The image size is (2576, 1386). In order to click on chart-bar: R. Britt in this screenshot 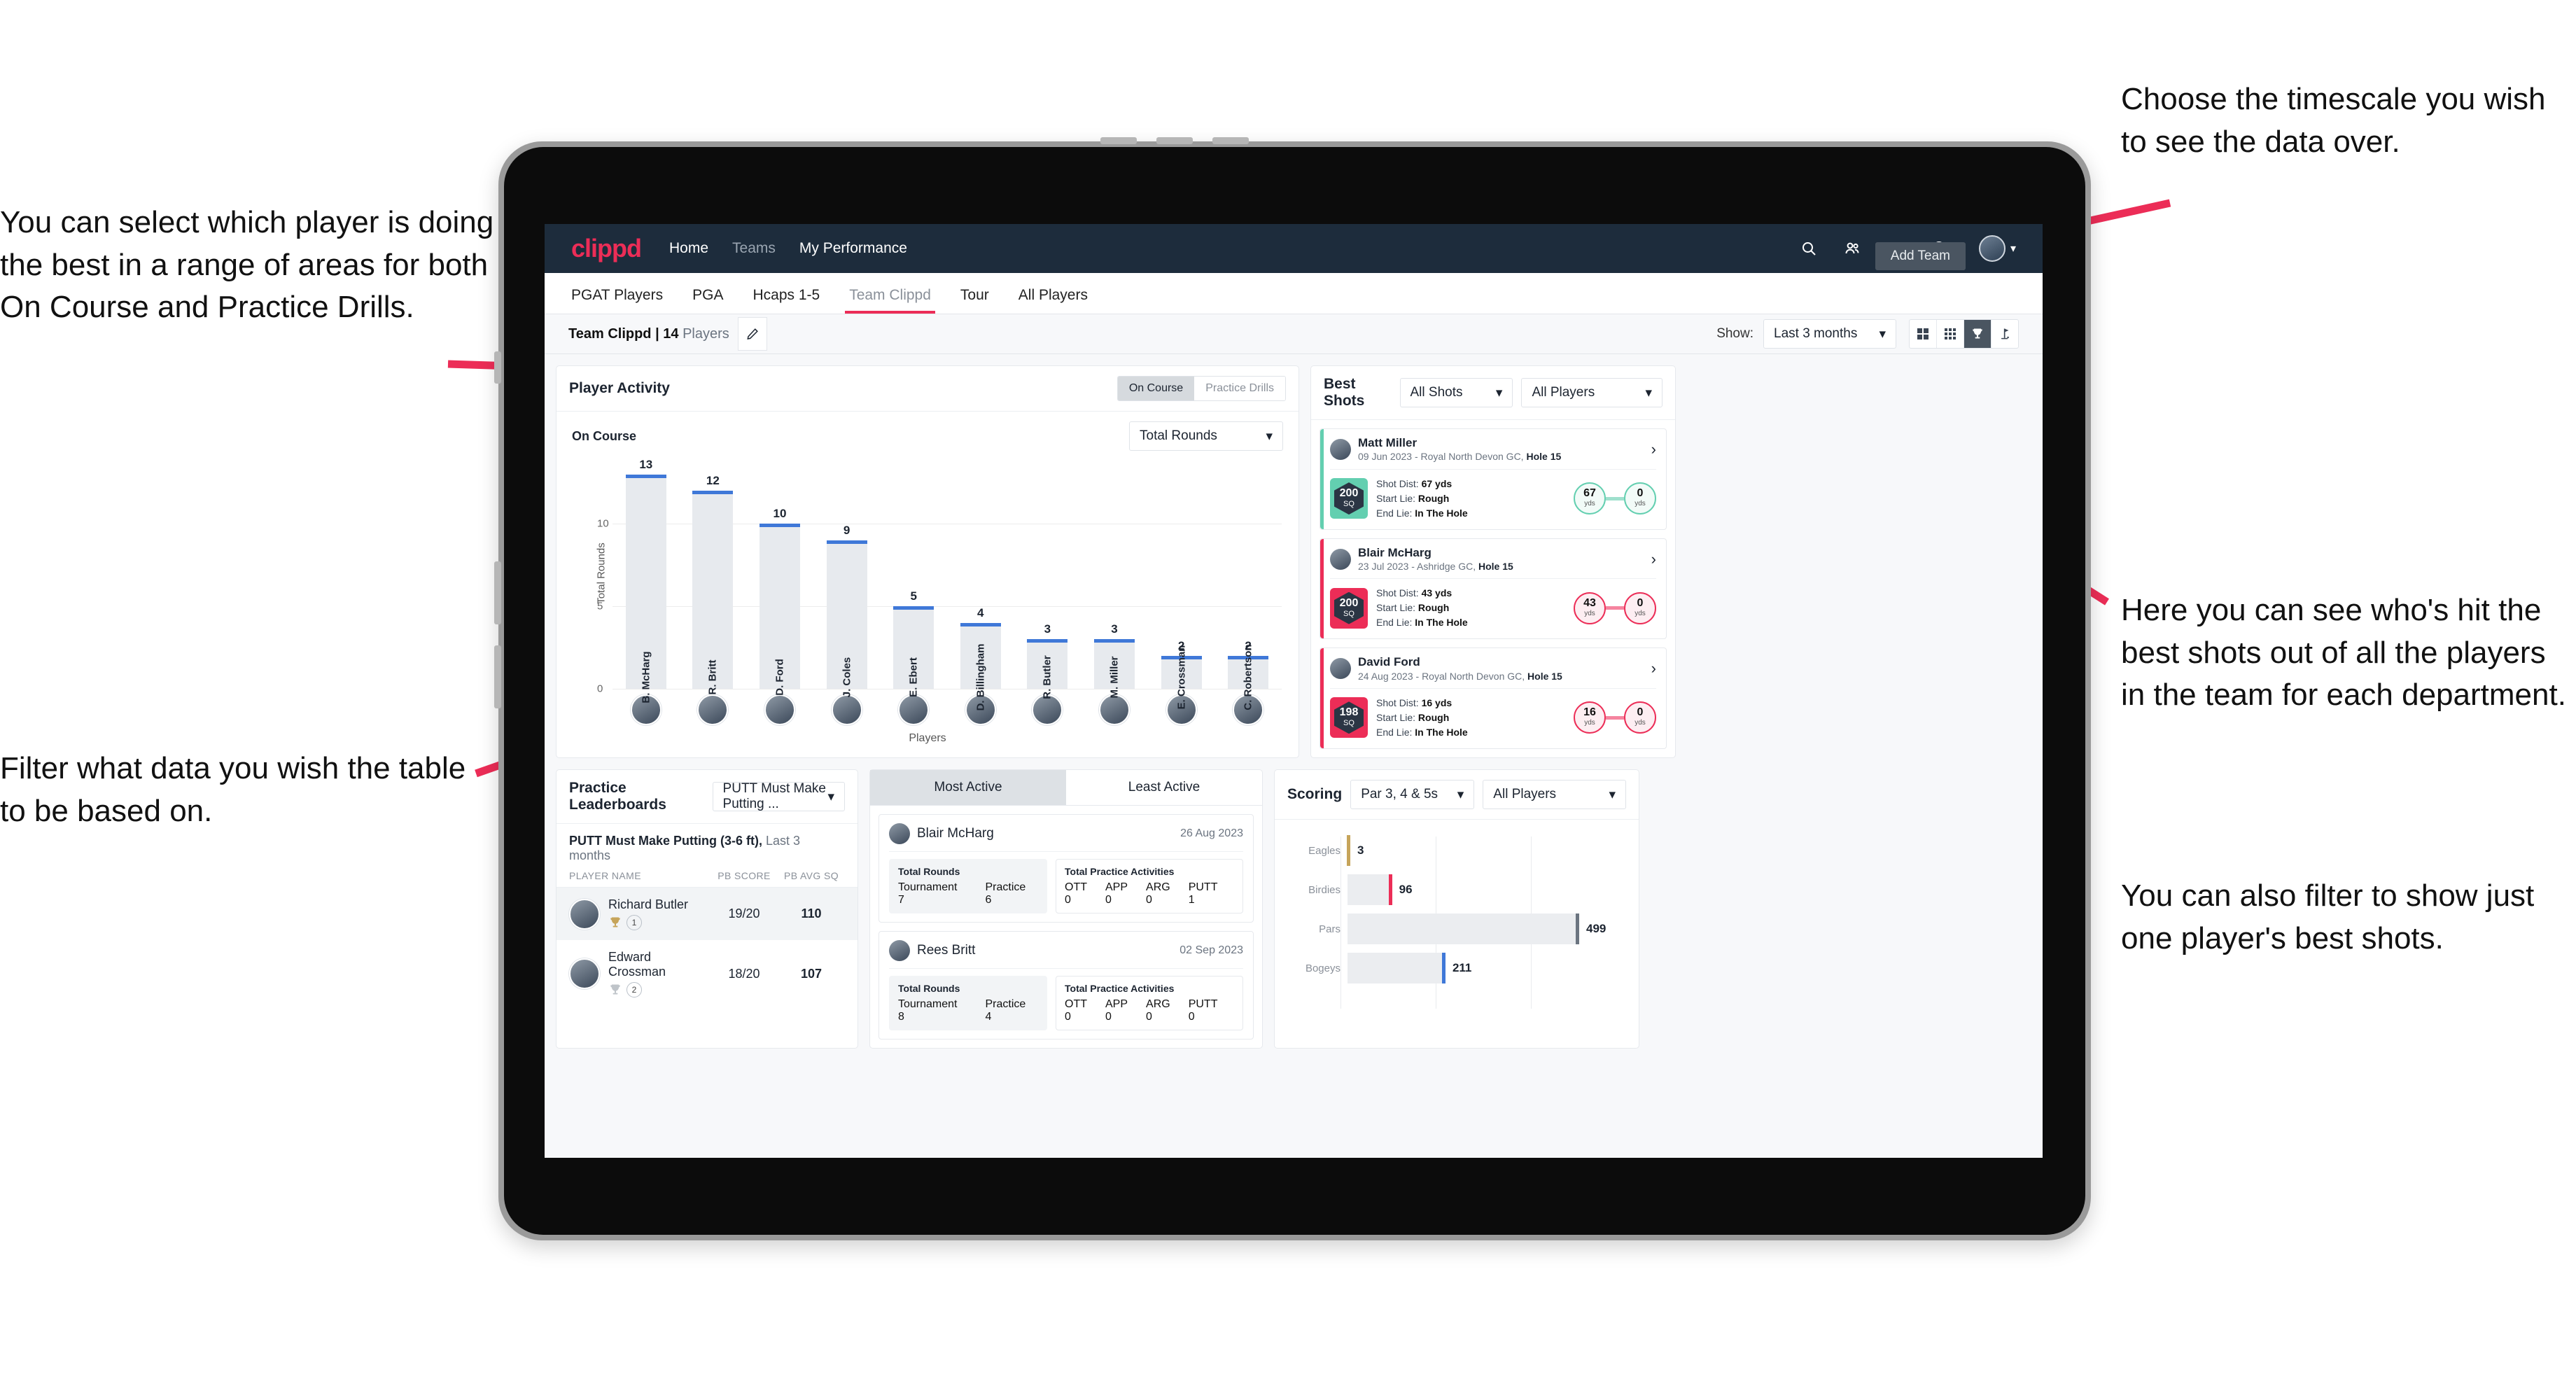, I will do `click(713, 593)`.